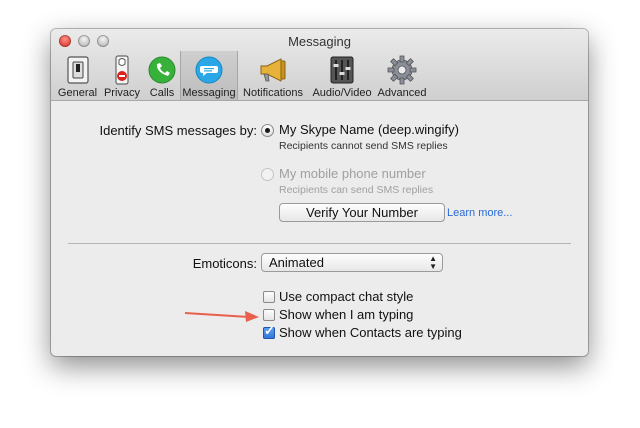  What do you see at coordinates (267, 130) in the screenshot?
I see `radio-skype-name` at bounding box center [267, 130].